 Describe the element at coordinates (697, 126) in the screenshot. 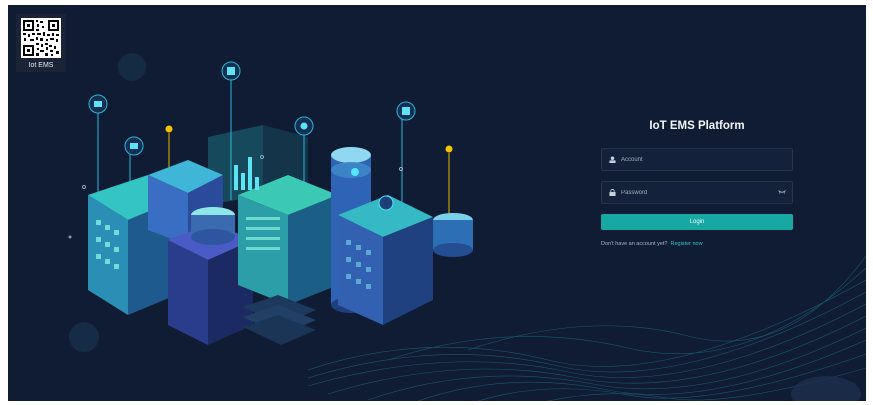

I see `page-title: IoT EMS Platform` at that location.